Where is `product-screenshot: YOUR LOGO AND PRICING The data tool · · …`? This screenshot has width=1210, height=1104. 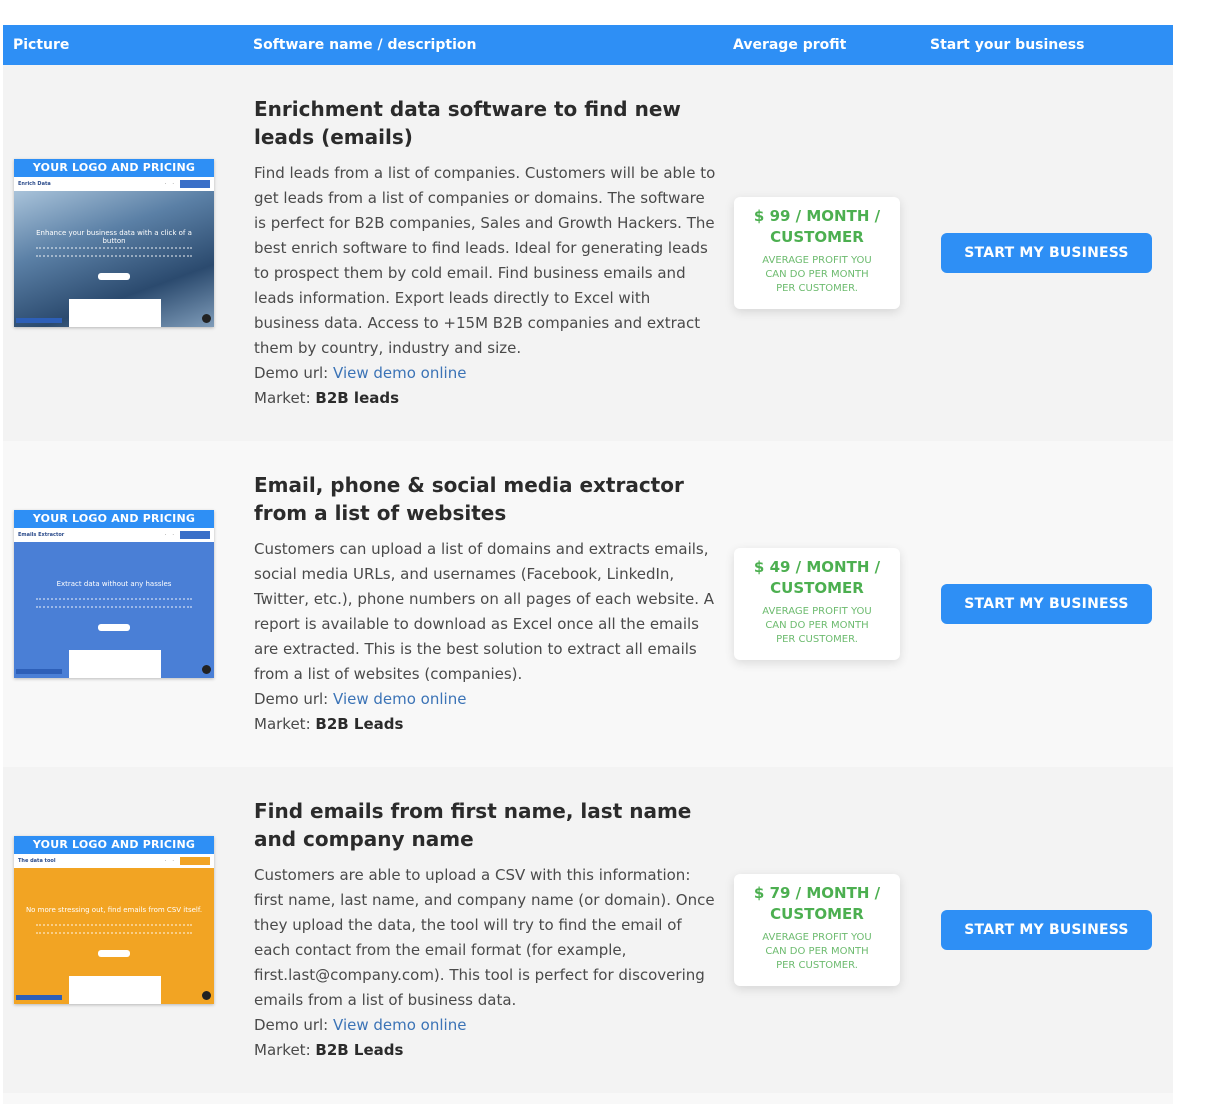 product-screenshot: YOUR LOGO AND PRICING The data tool · · … is located at coordinates (114, 920).